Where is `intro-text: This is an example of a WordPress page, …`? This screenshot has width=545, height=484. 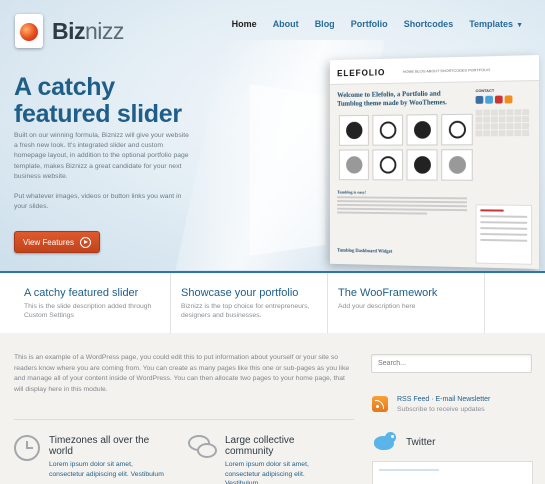 intro-text: This is an example of a WordPress page, … is located at coordinates (182, 373).